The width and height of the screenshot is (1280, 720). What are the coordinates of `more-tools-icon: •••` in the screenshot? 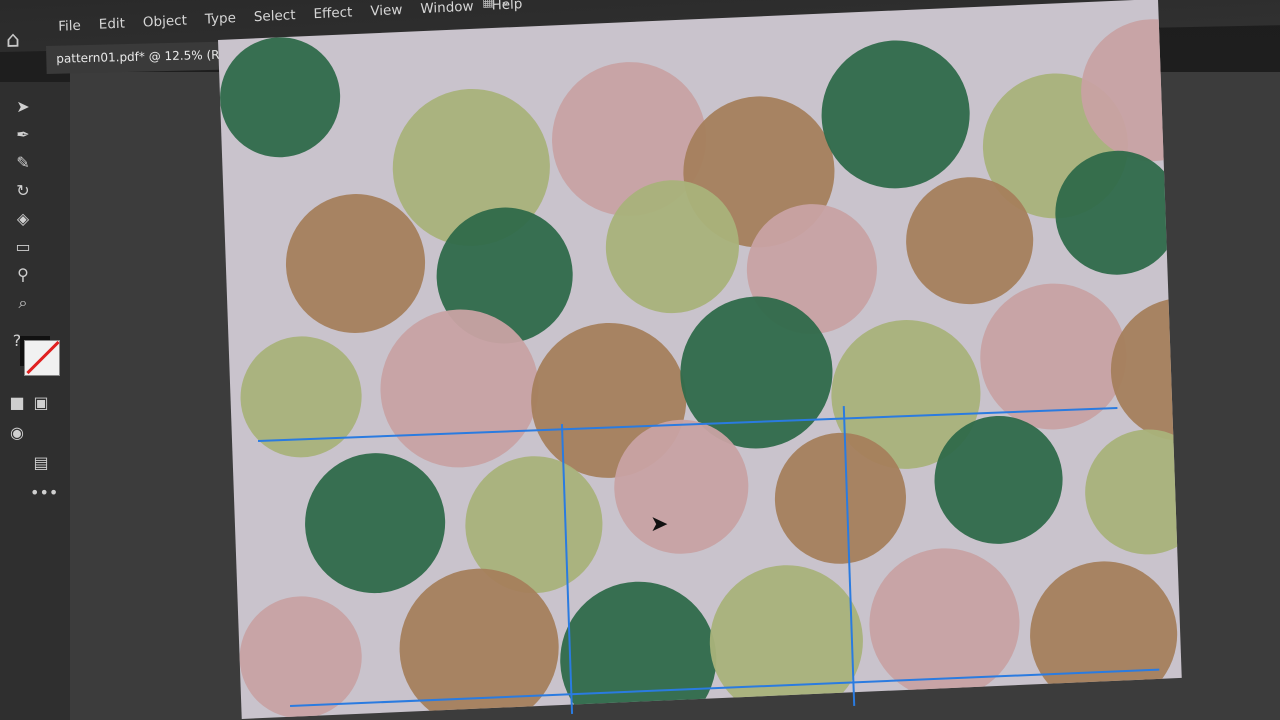 It's located at (44, 493).